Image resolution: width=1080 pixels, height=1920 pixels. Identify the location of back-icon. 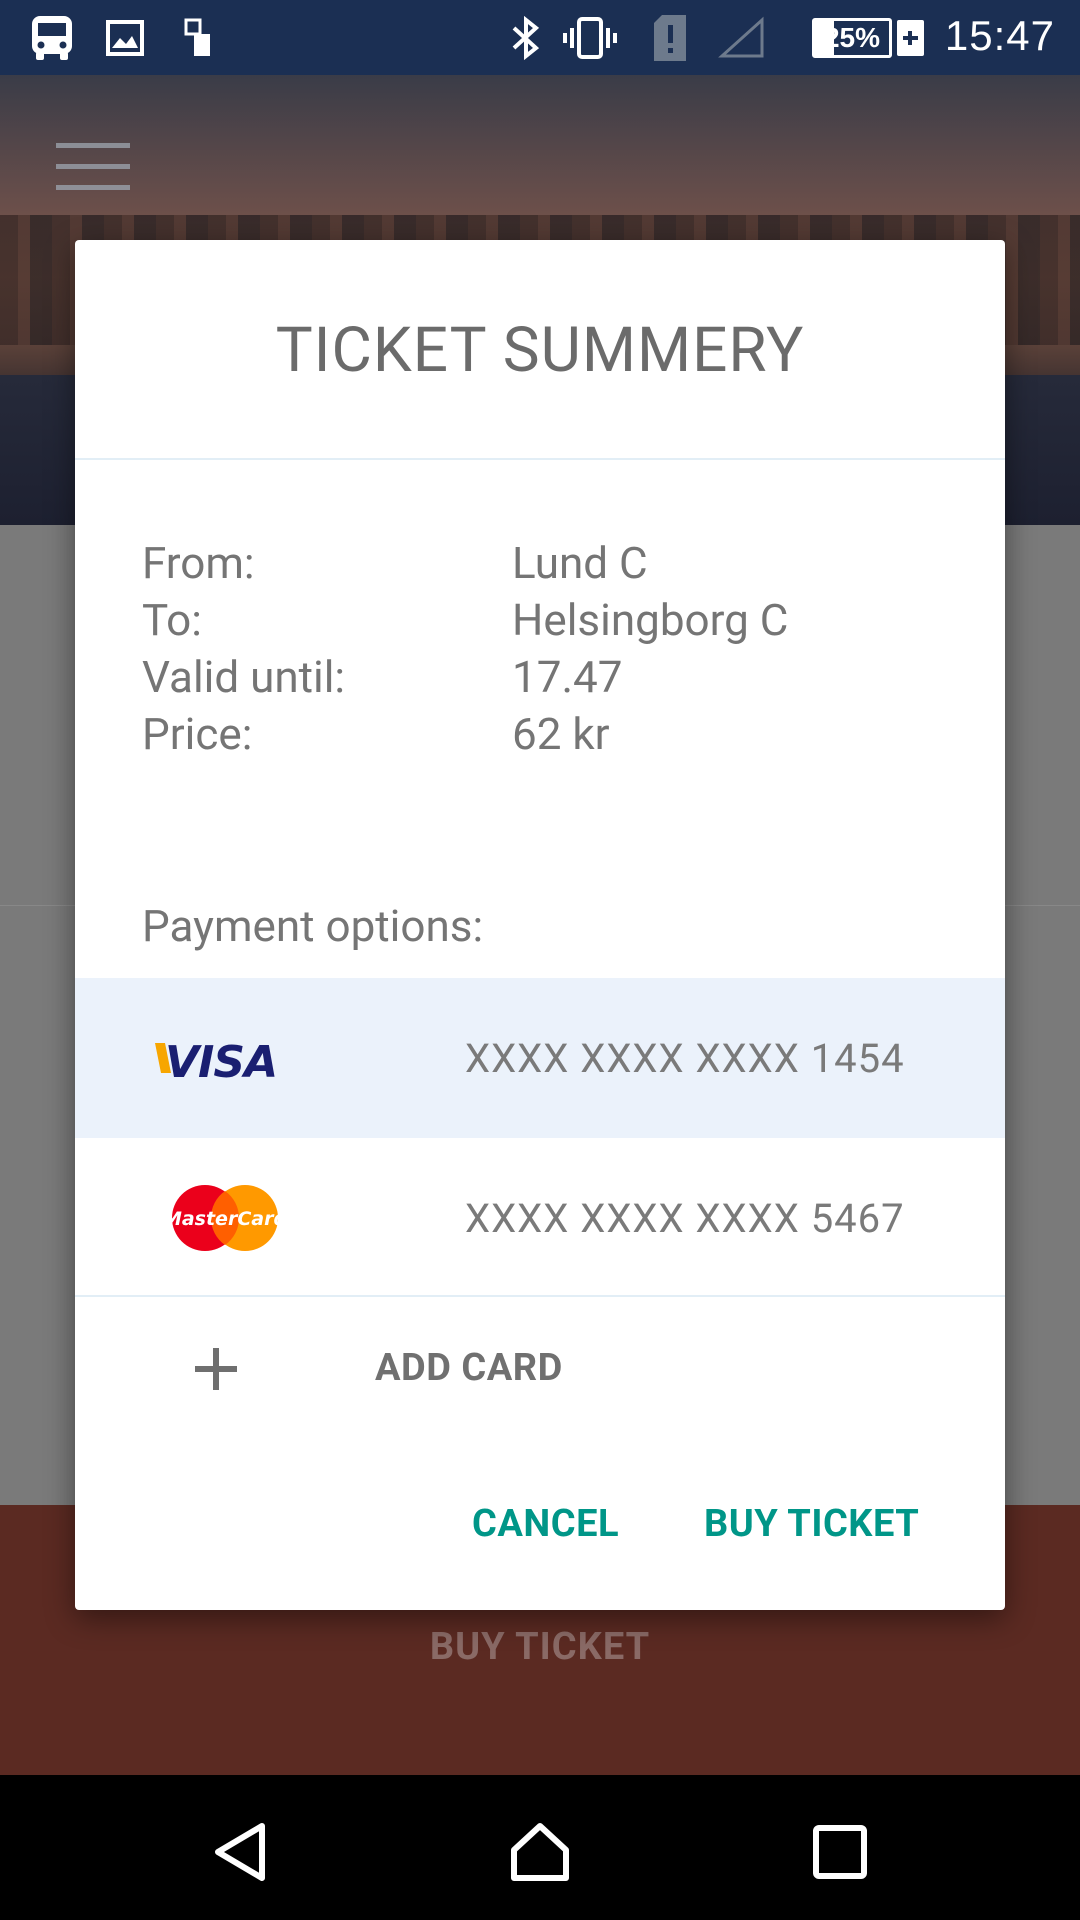
(240, 1852).